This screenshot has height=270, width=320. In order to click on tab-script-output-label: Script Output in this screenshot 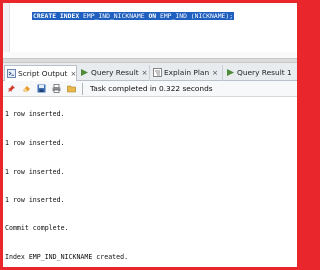, I will do `click(43, 73)`.